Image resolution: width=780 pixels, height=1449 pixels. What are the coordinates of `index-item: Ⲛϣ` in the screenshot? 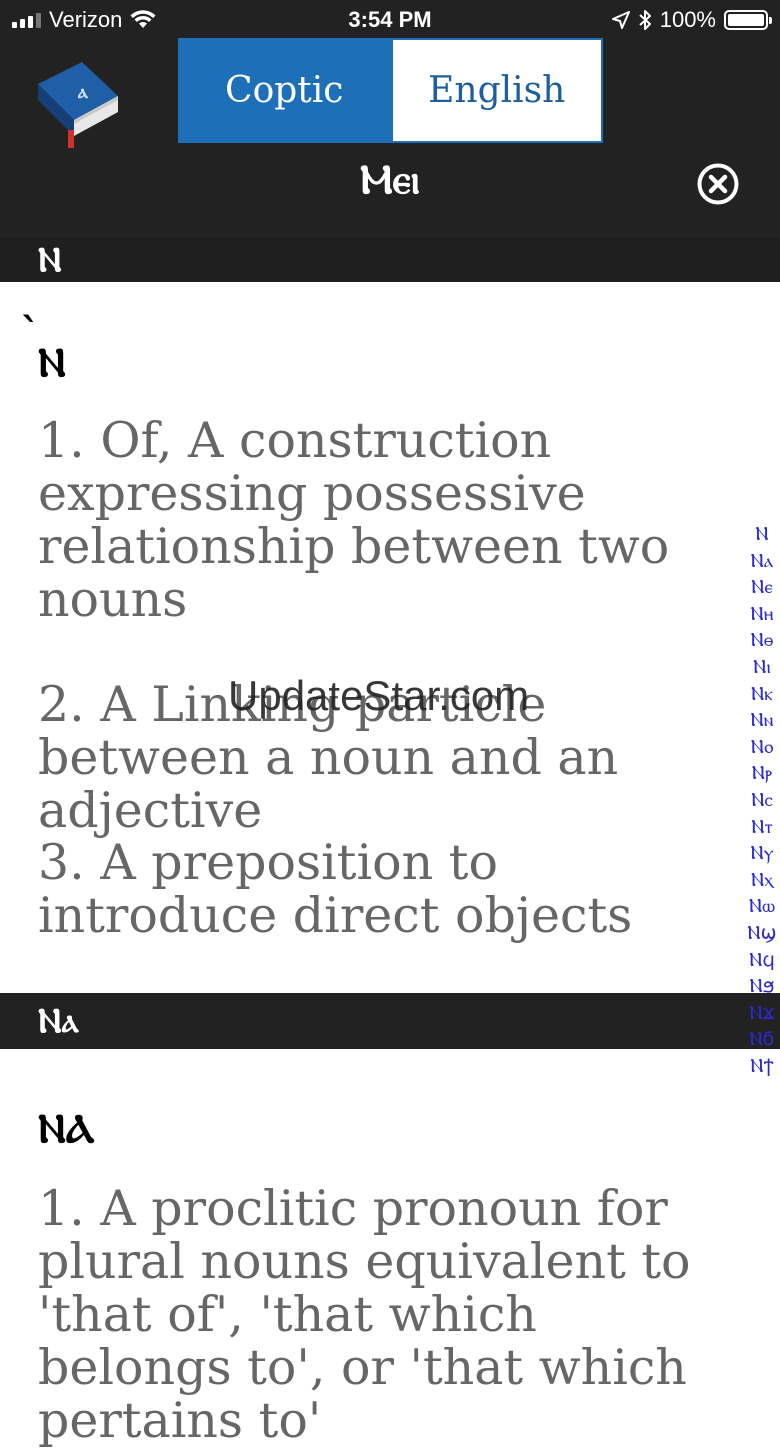 It's located at (761, 933).